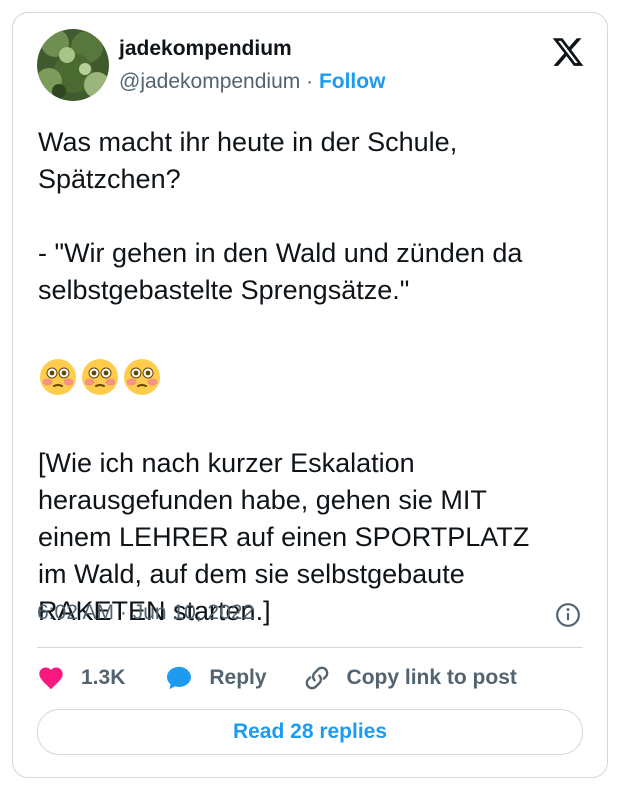 This screenshot has height=790, width=620. What do you see at coordinates (109, 179) in the screenshot?
I see `tweet-line: Spätzchen?` at bounding box center [109, 179].